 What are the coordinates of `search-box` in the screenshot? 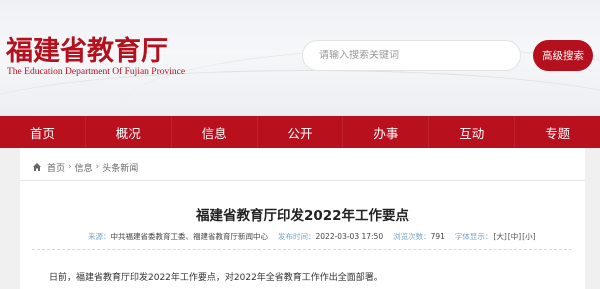 It's located at (411, 55).